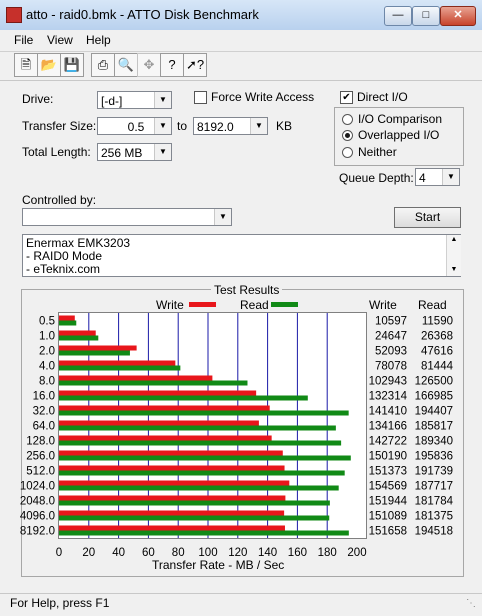  Describe the element at coordinates (391, 322) in the screenshot. I see `write-value: 10597` at that location.